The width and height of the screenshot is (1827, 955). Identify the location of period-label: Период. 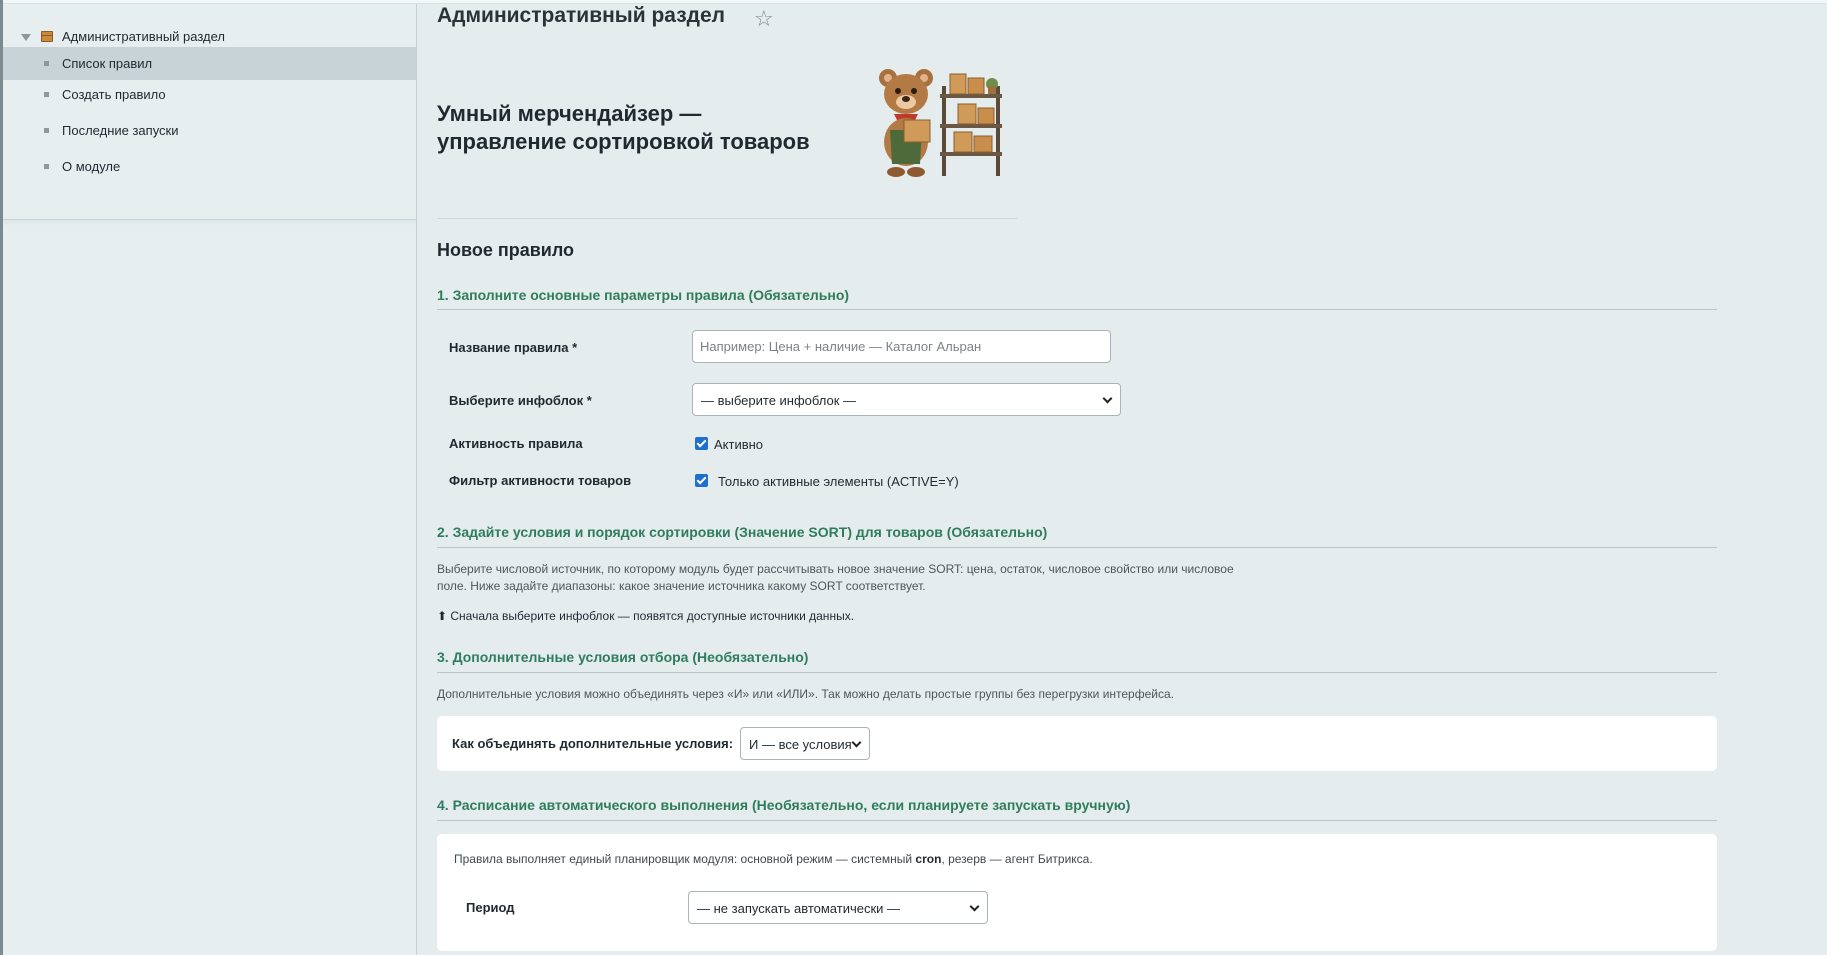
(490, 907).